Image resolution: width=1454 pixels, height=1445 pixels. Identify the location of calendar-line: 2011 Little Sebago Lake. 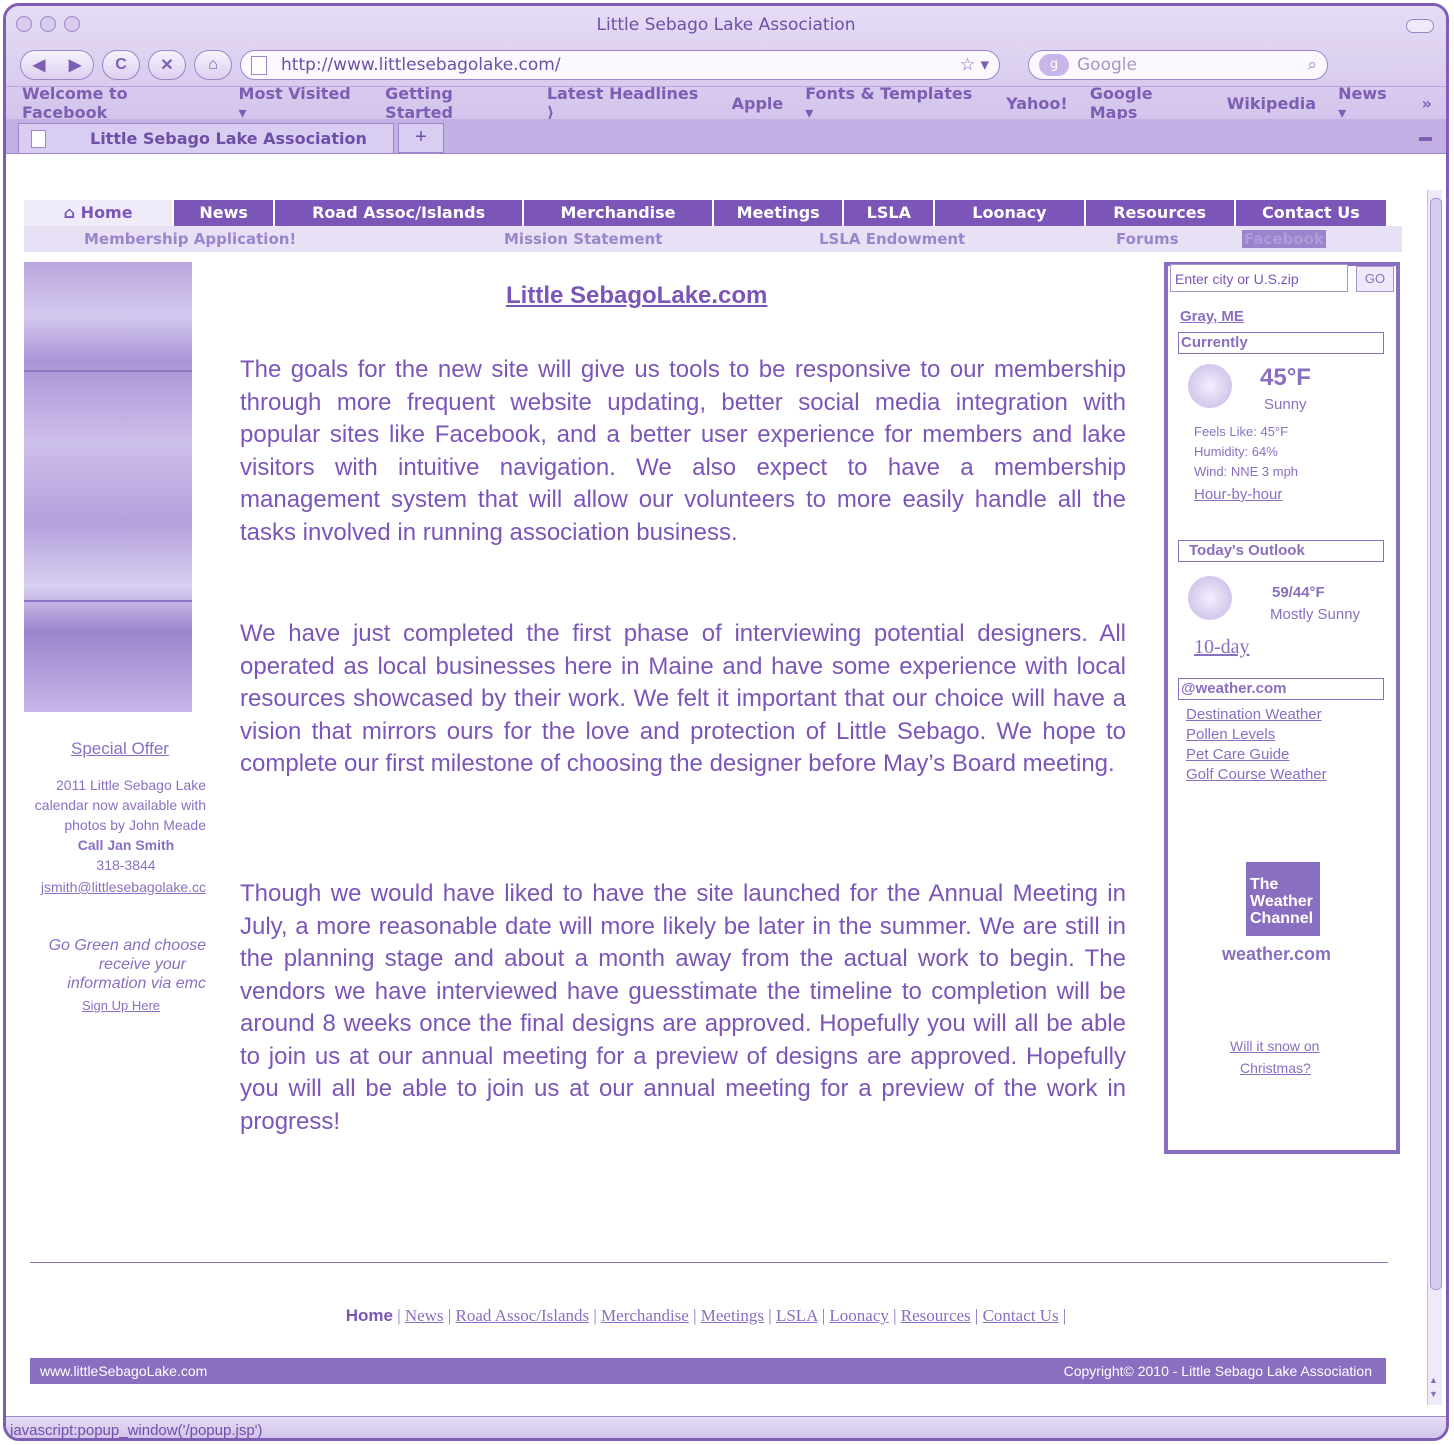
(131, 785).